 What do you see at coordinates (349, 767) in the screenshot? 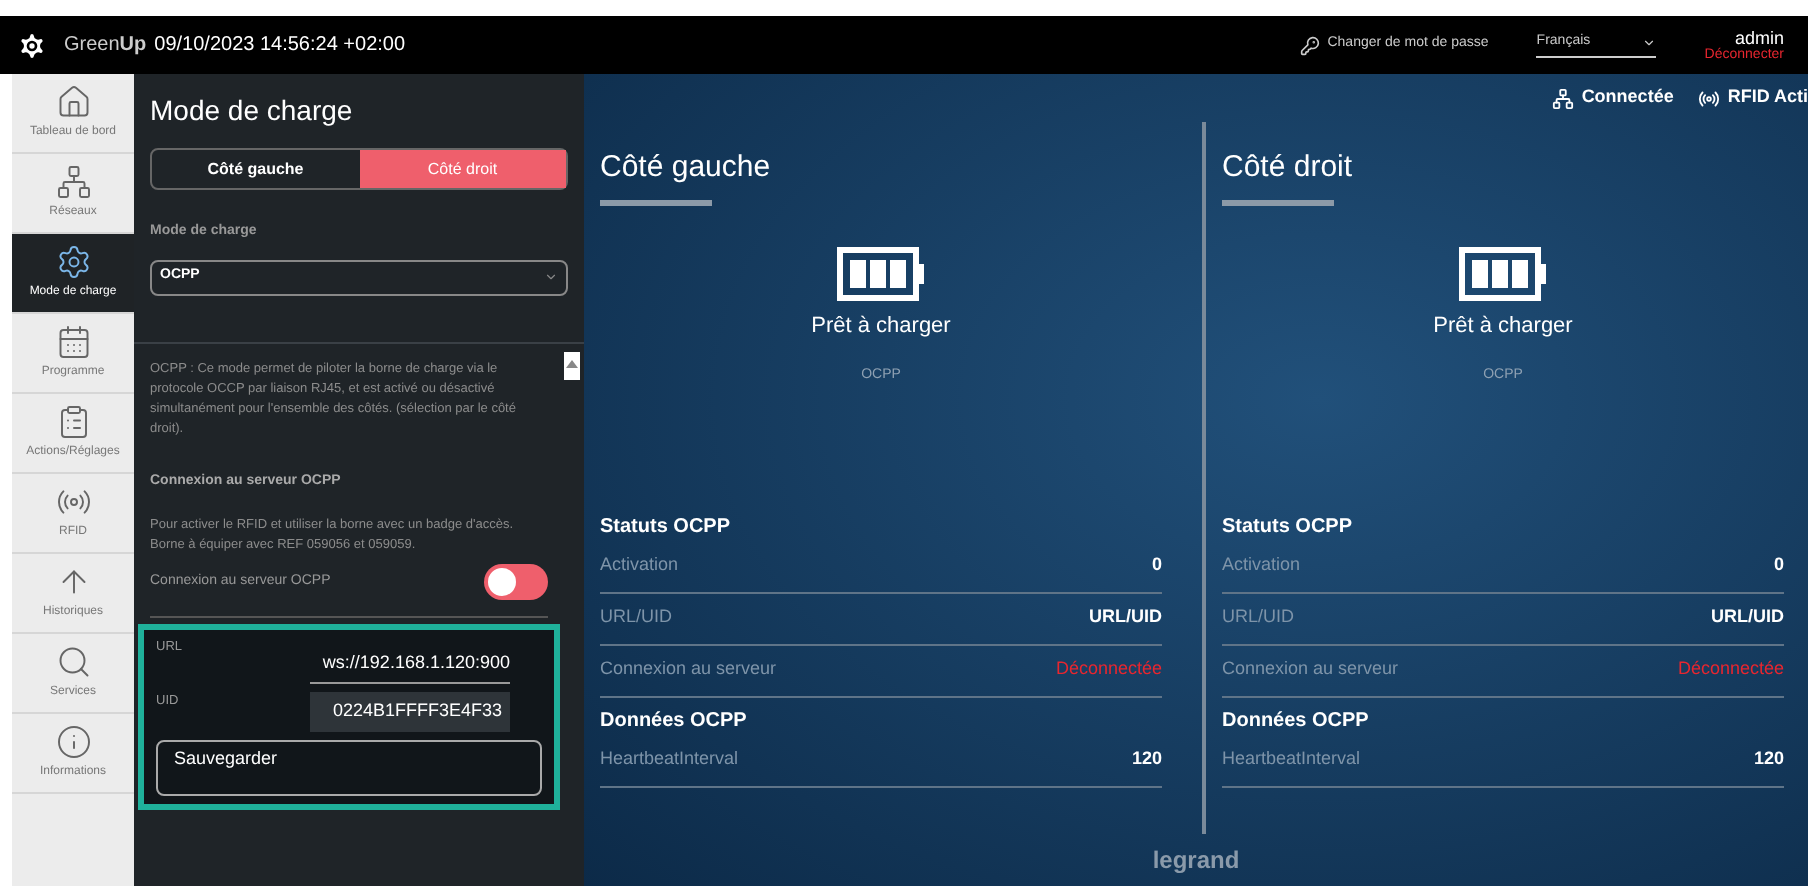
I see `save-button: Sauvegarder` at bounding box center [349, 767].